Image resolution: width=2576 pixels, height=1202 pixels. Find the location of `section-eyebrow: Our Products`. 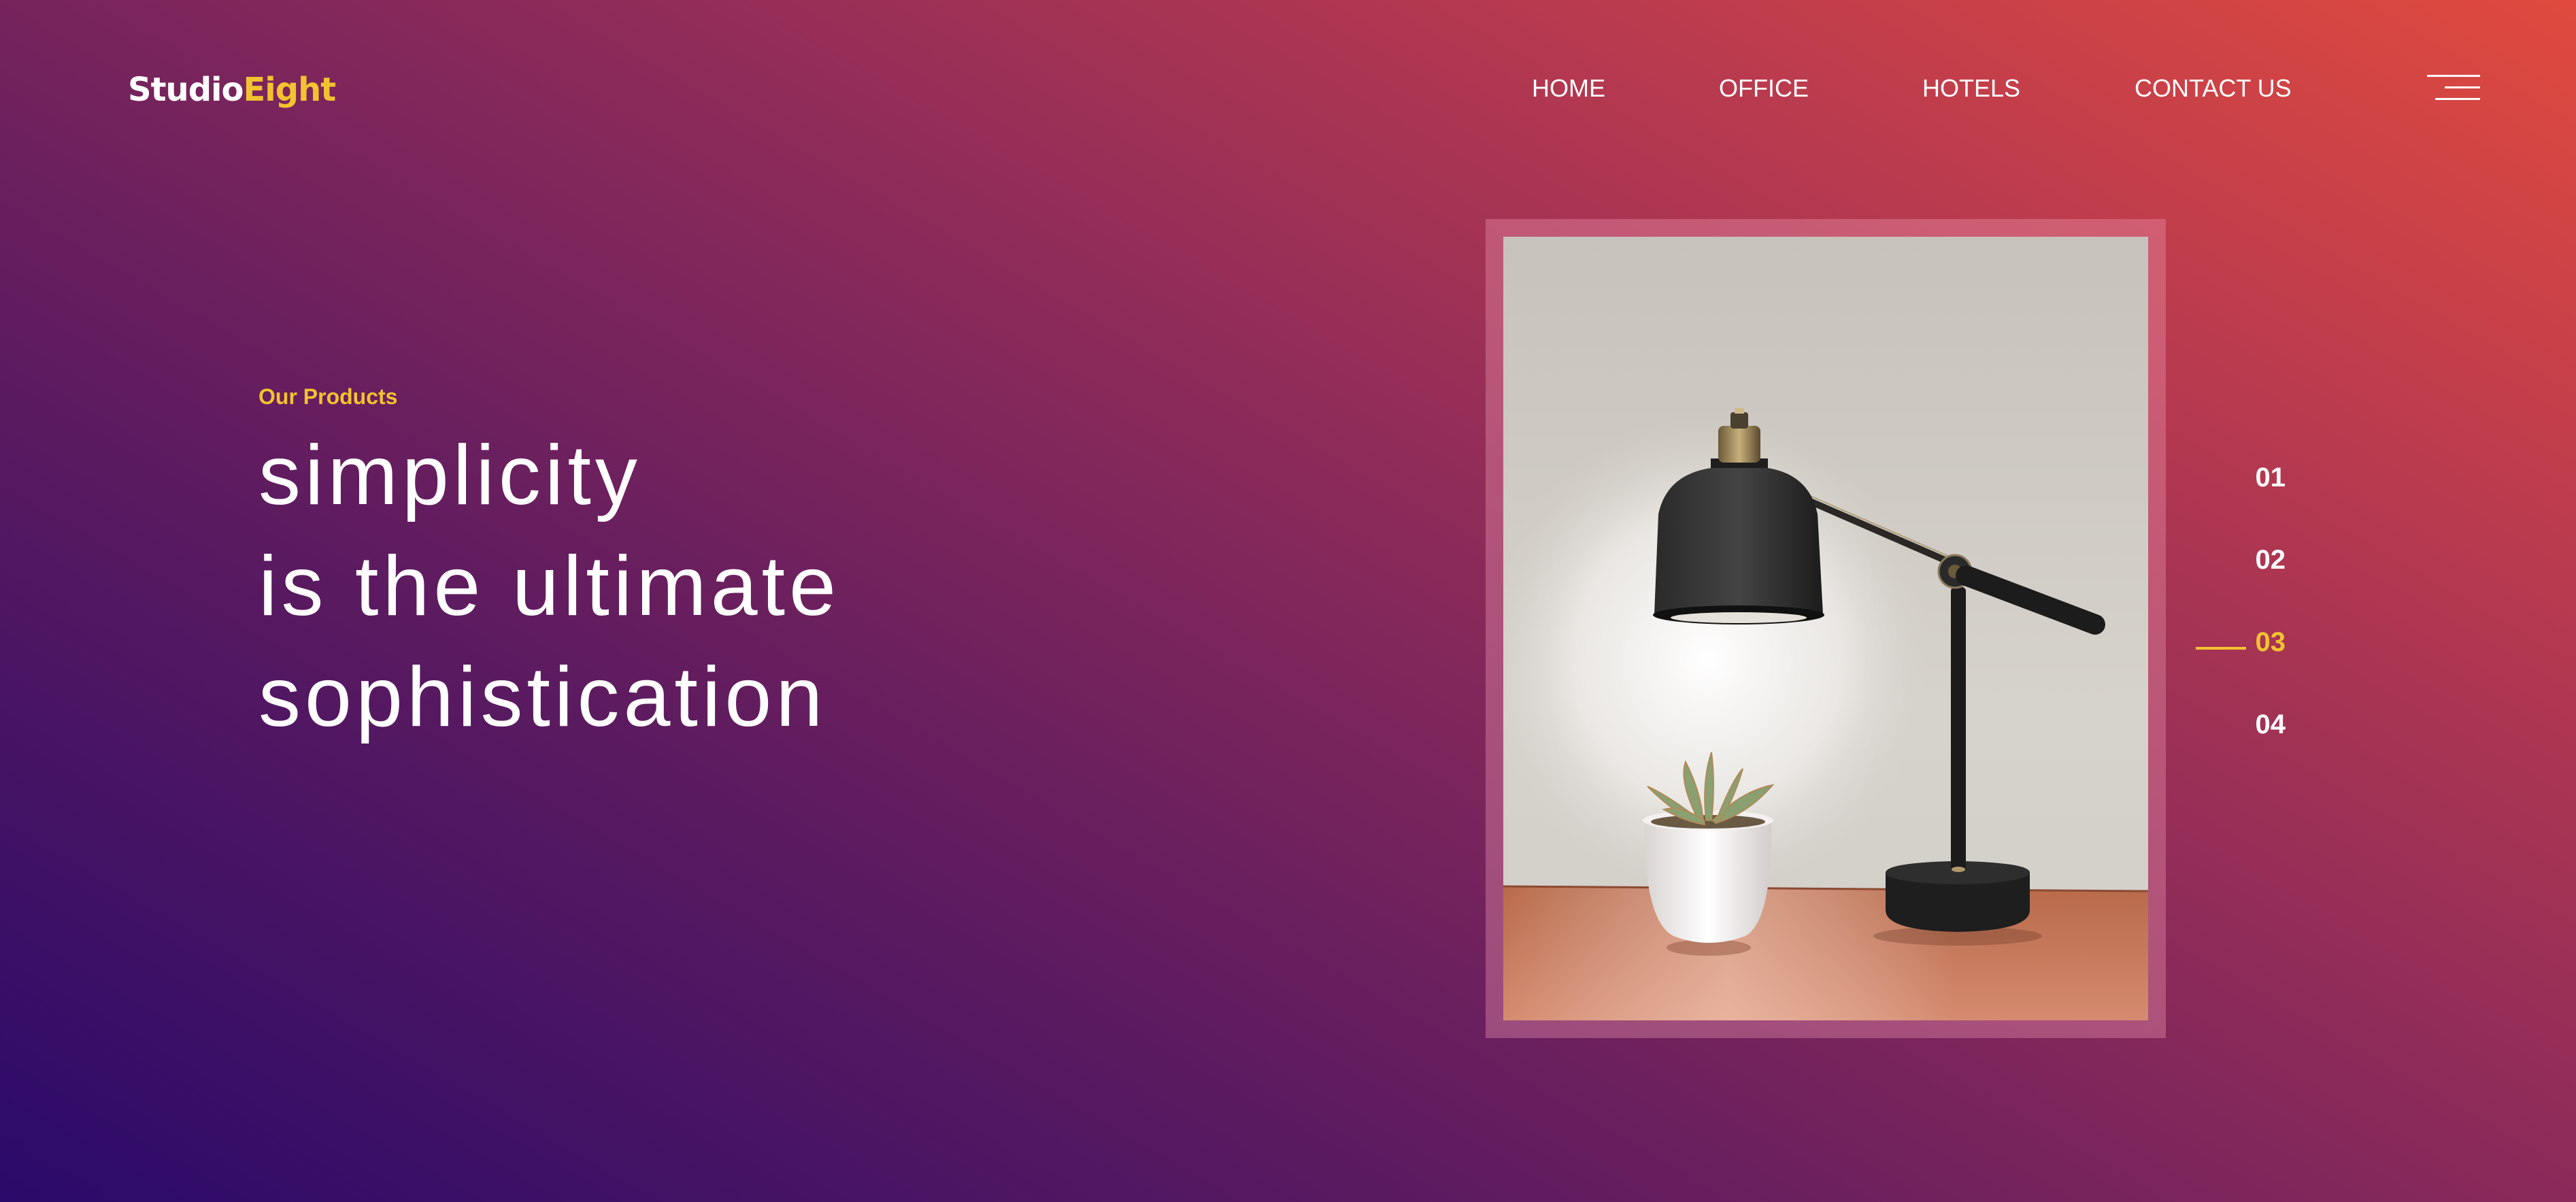

section-eyebrow: Our Products is located at coordinates (328, 397).